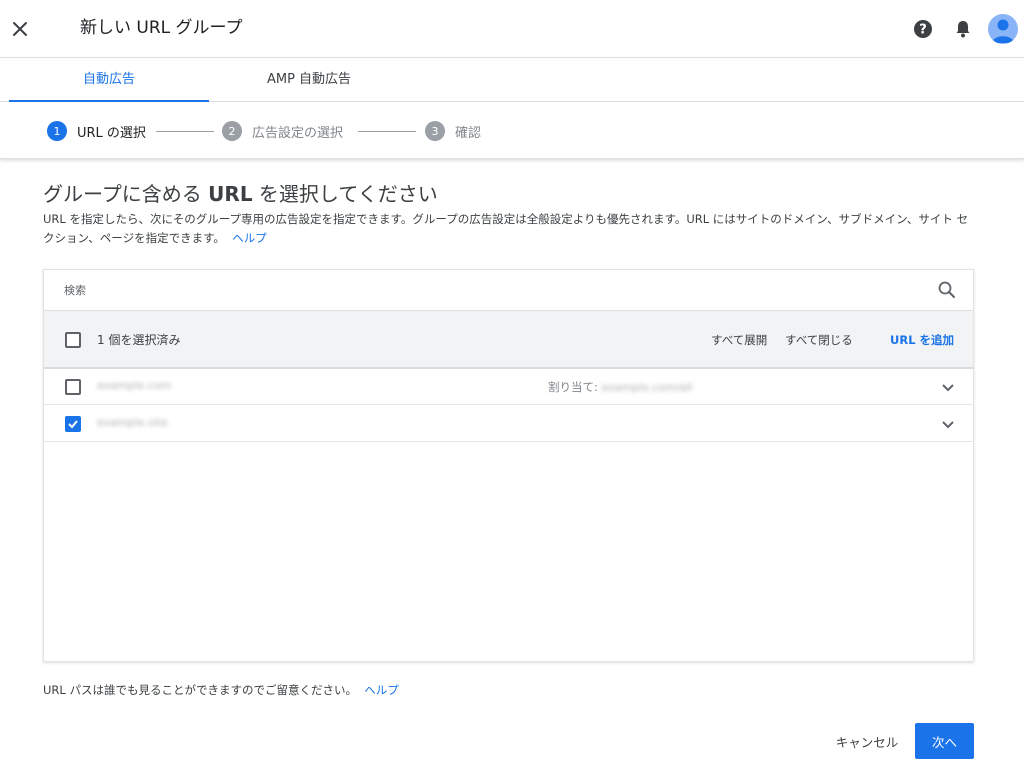 The height and width of the screenshot is (773, 1024). Describe the element at coordinates (232, 131) in the screenshot. I see `step-number: 2` at that location.